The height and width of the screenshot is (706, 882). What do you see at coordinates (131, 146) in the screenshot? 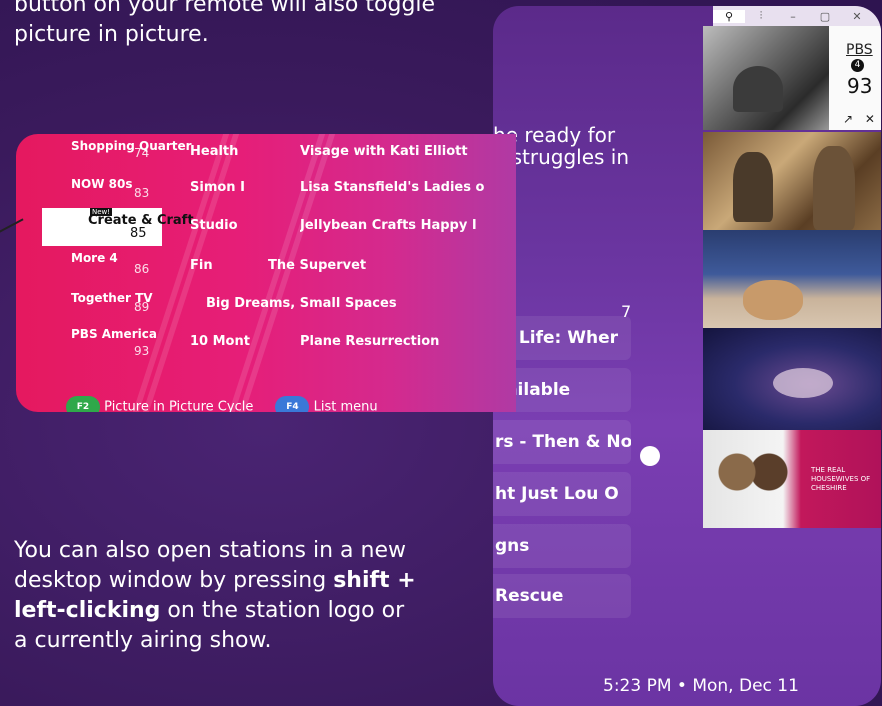
I see `channel-logo: Shopping Quarter` at bounding box center [131, 146].